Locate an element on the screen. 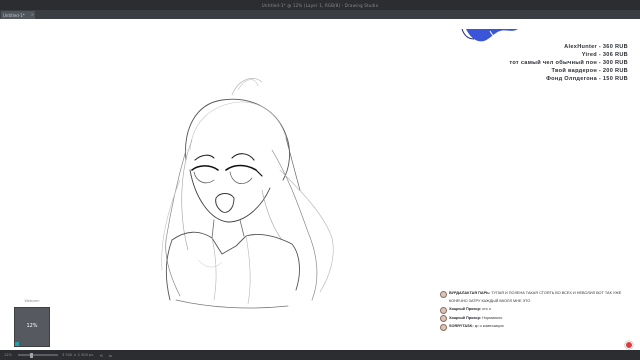 The image size is (640, 360). rotate-icon: ⟲ is located at coordinates (100, 355).